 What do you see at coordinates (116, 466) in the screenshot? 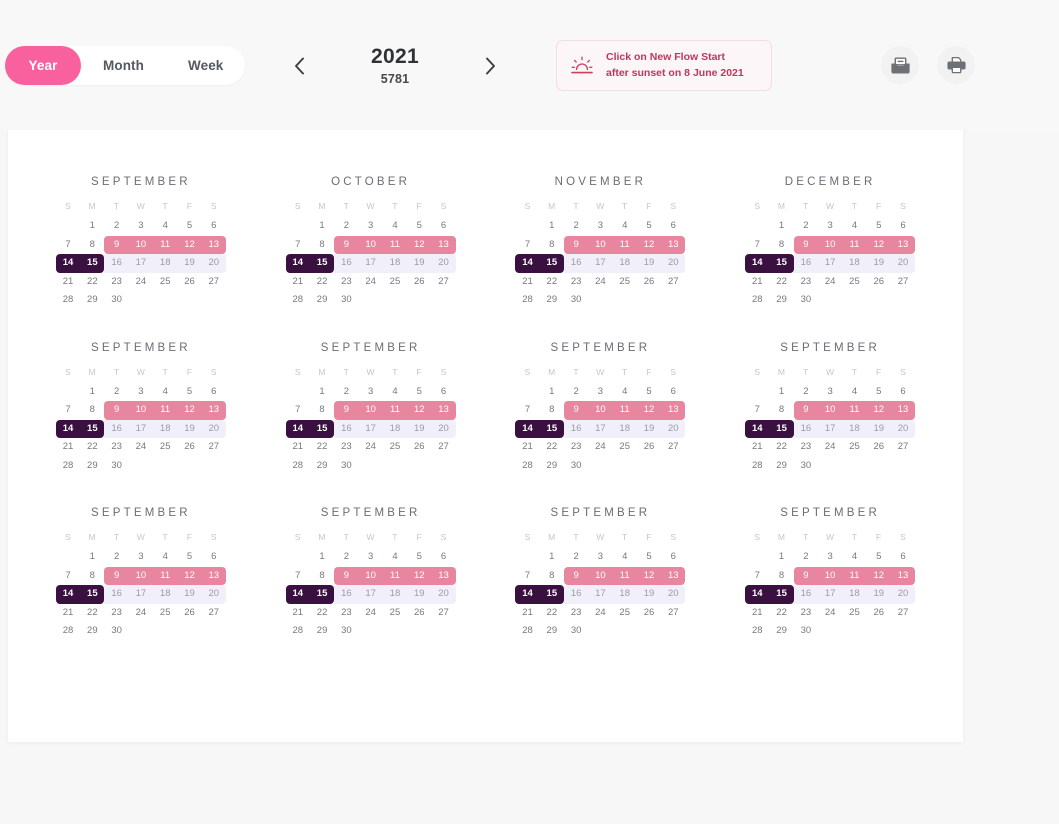
I see `day-cell: 30` at bounding box center [116, 466].